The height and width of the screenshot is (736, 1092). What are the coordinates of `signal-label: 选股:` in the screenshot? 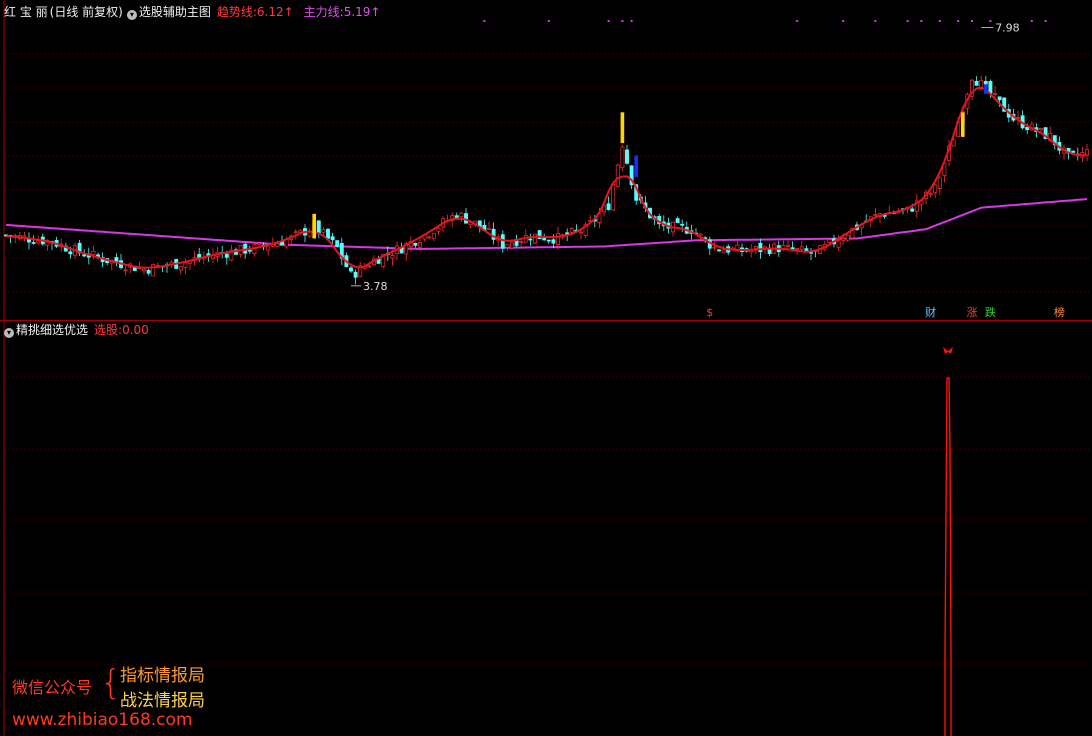 It's located at (108, 330).